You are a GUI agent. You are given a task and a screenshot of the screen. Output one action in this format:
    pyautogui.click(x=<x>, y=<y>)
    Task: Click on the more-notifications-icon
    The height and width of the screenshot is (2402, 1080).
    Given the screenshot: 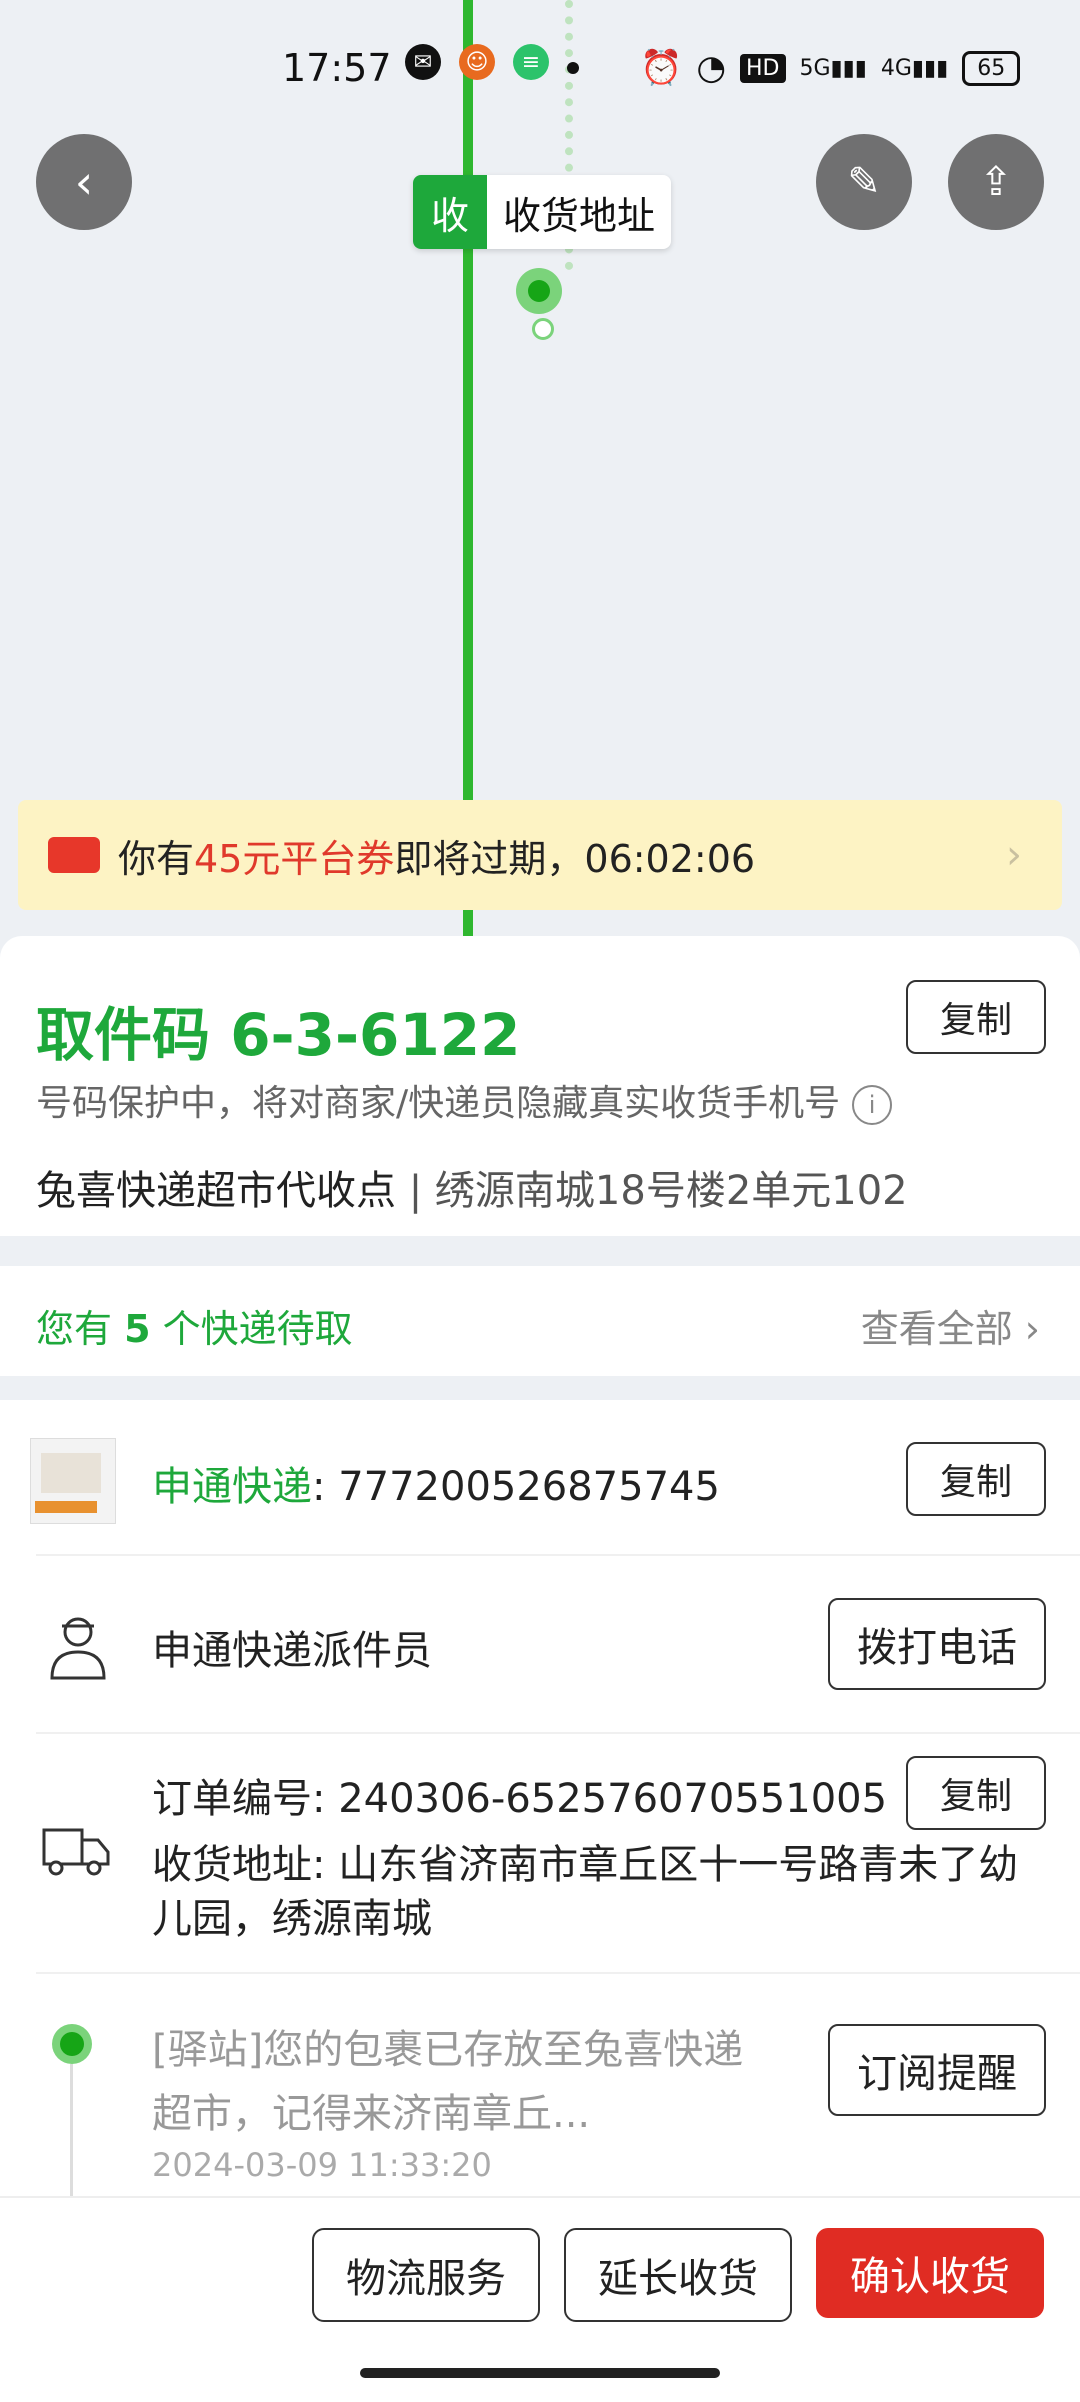 What is the action you would take?
    pyautogui.click(x=573, y=68)
    